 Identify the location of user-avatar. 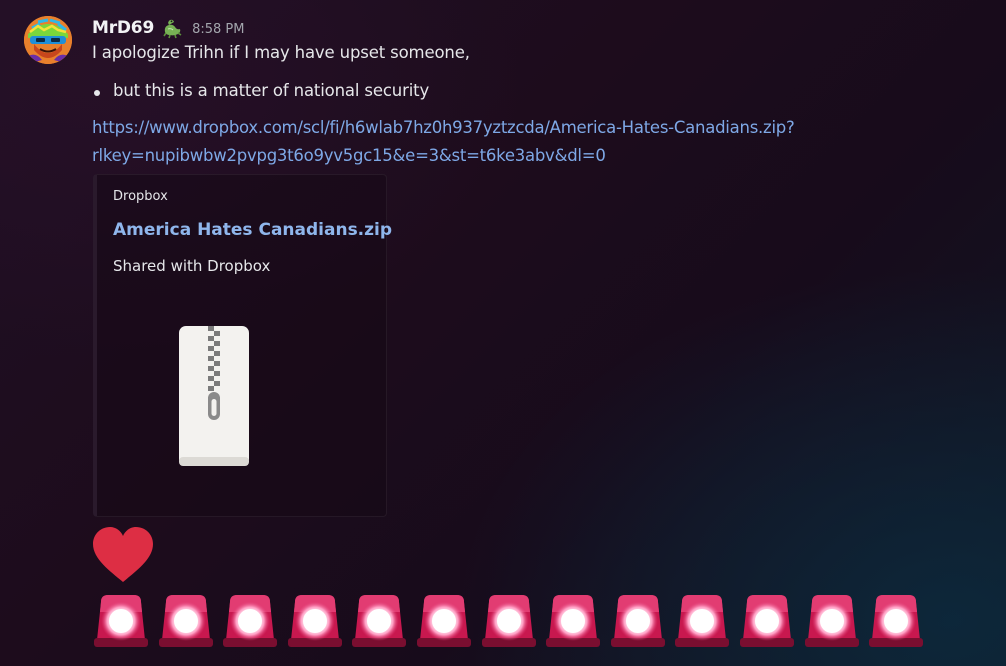
(48, 40).